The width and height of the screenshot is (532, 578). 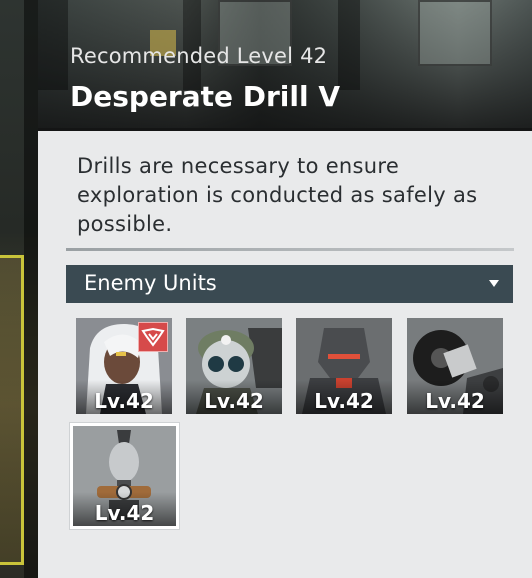 I want to click on background-scene-left, so click(x=20, y=289).